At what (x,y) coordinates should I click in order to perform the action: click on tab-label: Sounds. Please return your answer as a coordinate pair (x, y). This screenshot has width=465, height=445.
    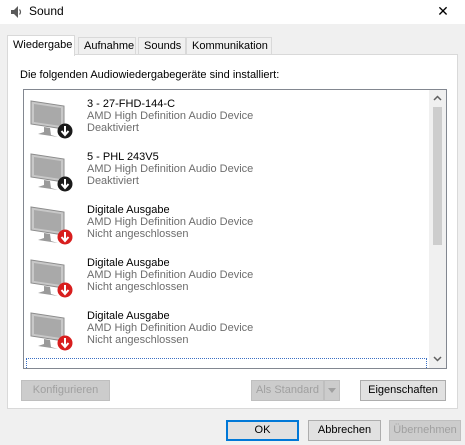
    Looking at the image, I should click on (163, 46).